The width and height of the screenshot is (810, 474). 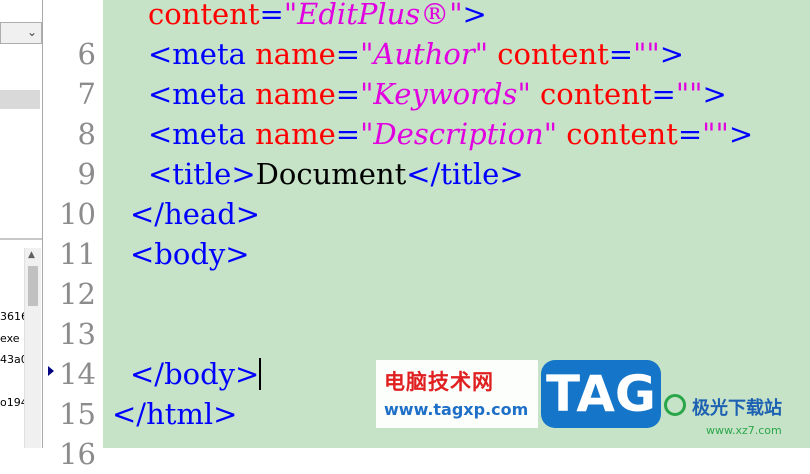 What do you see at coordinates (31, 255) in the screenshot?
I see `scroll-up-arrow-icon: ▲` at bounding box center [31, 255].